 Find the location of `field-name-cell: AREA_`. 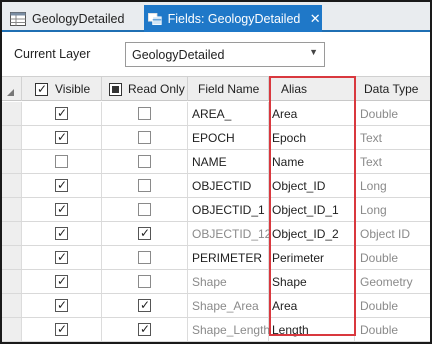

field-name-cell: AREA_ is located at coordinates (228, 113).